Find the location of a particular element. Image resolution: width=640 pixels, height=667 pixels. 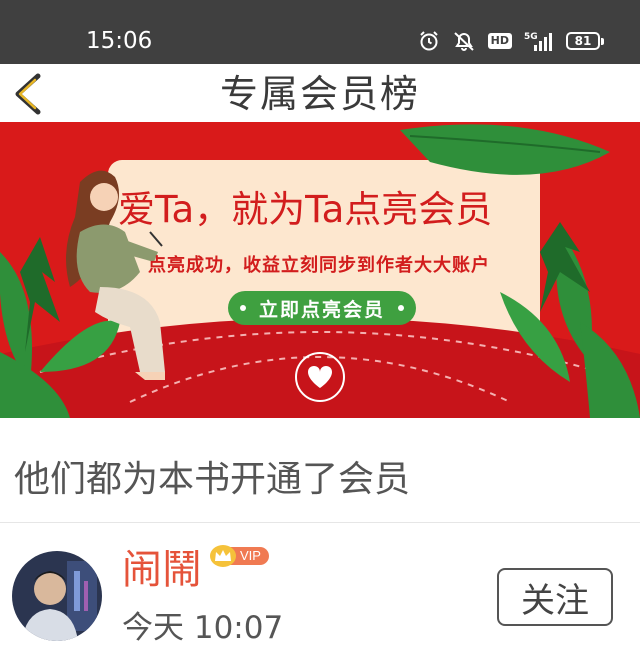

member-time: 今天 10:07 is located at coordinates (203, 628).